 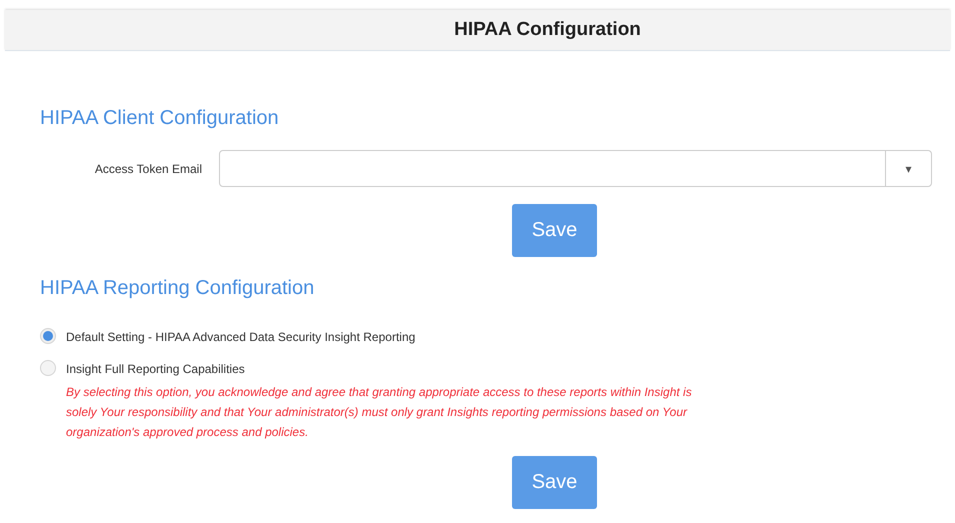 I want to click on page-title: HIPAA Configuration, so click(x=547, y=30).